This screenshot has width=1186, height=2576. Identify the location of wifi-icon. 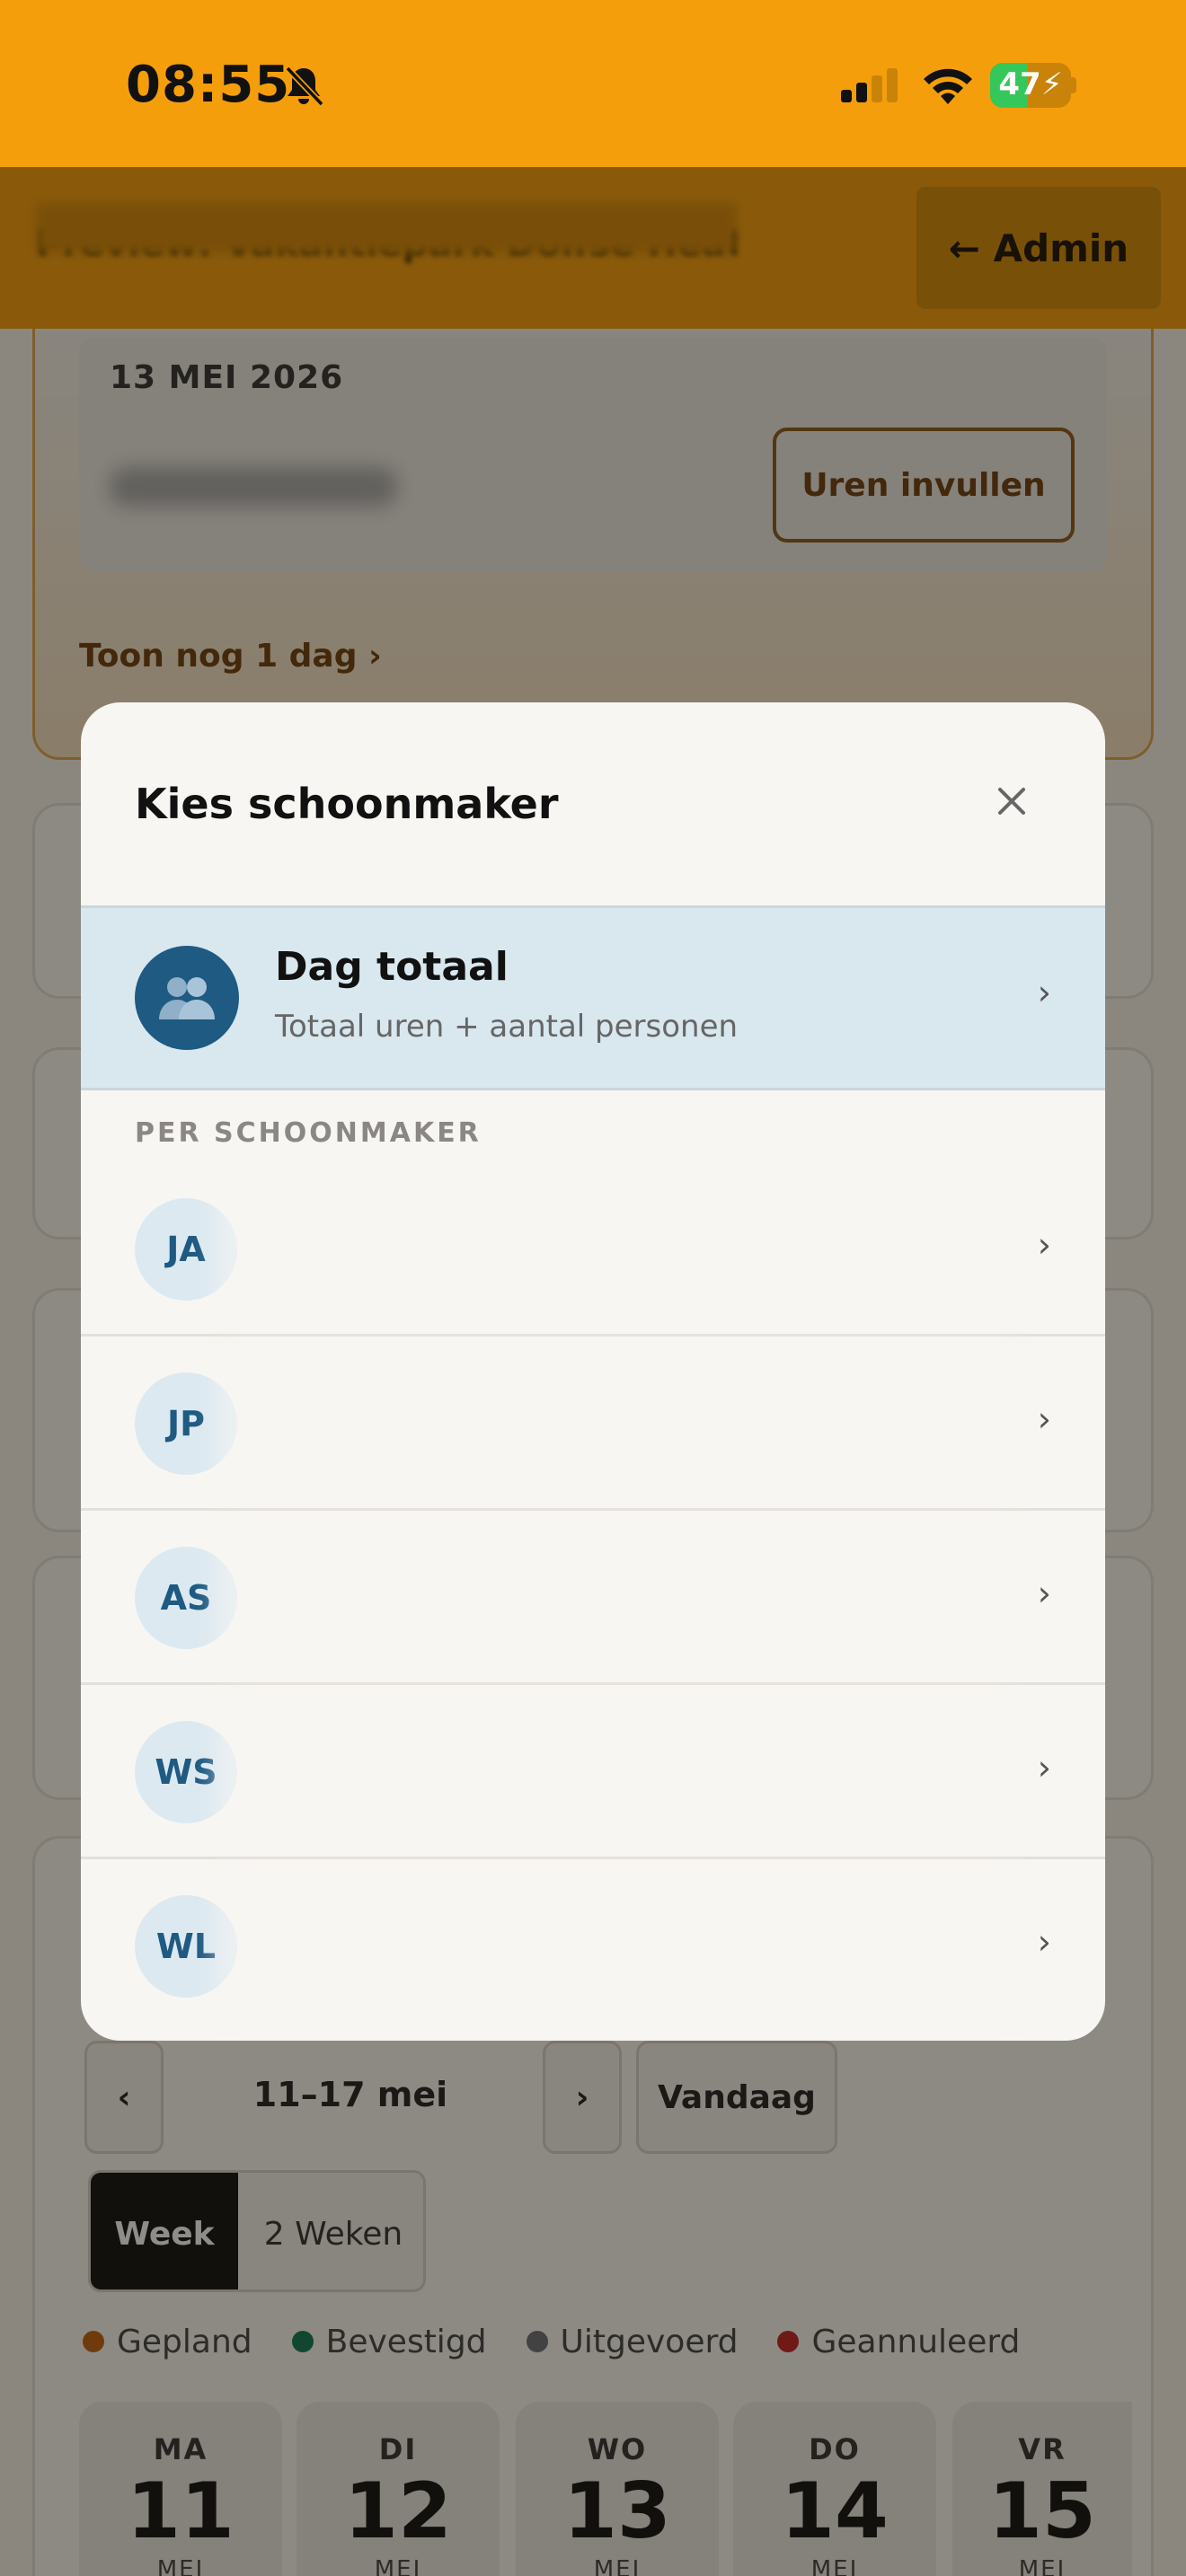
(948, 86).